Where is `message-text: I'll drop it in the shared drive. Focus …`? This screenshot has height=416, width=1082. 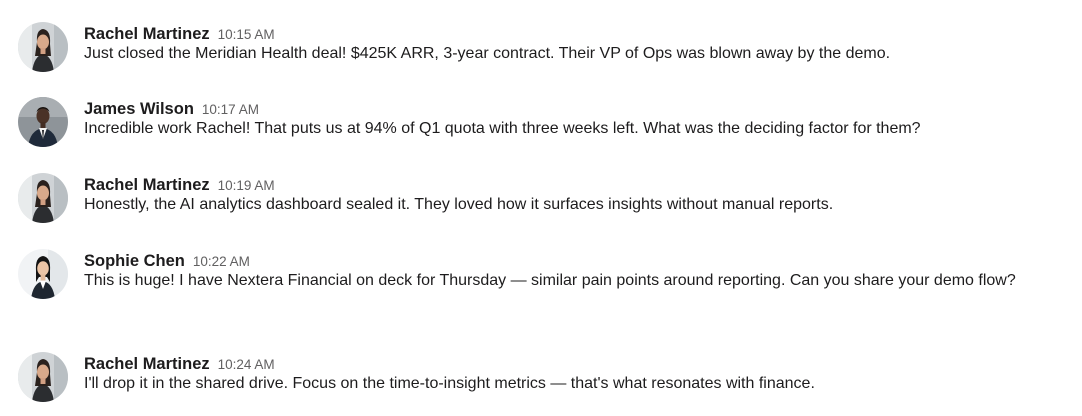
message-text: I'll drop it in the shared drive. Focus … is located at coordinates (449, 383).